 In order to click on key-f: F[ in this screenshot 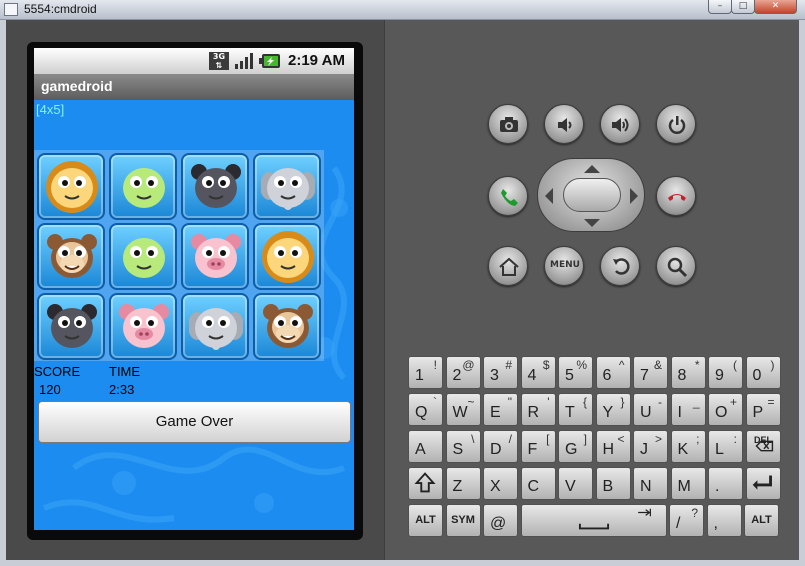, I will do `click(538, 446)`.